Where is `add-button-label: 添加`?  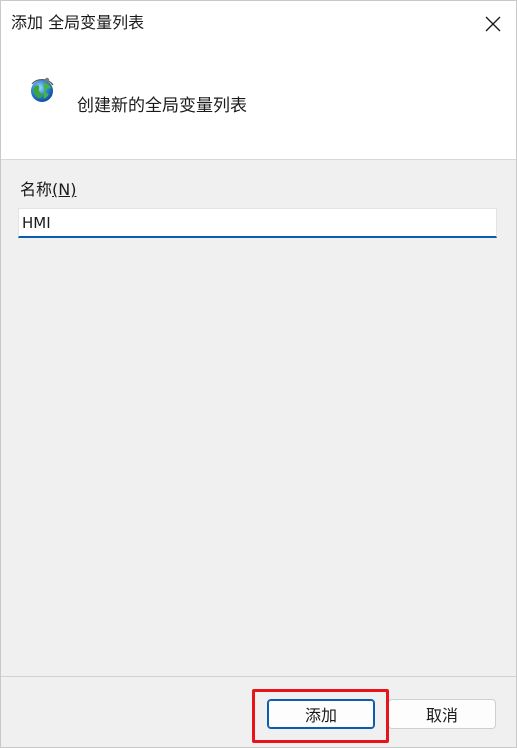
add-button-label: 添加 is located at coordinates (320, 715).